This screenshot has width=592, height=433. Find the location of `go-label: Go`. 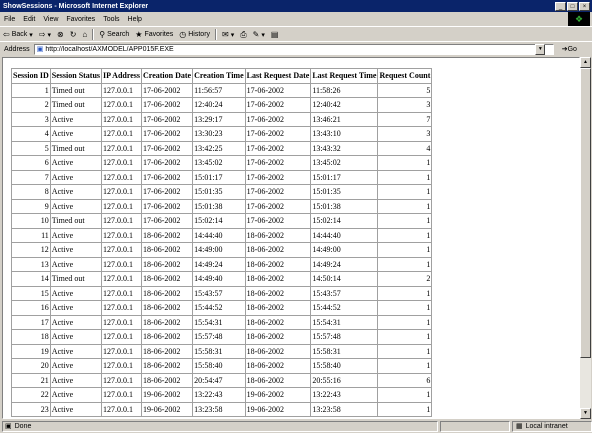

go-label: Go is located at coordinates (572, 49).